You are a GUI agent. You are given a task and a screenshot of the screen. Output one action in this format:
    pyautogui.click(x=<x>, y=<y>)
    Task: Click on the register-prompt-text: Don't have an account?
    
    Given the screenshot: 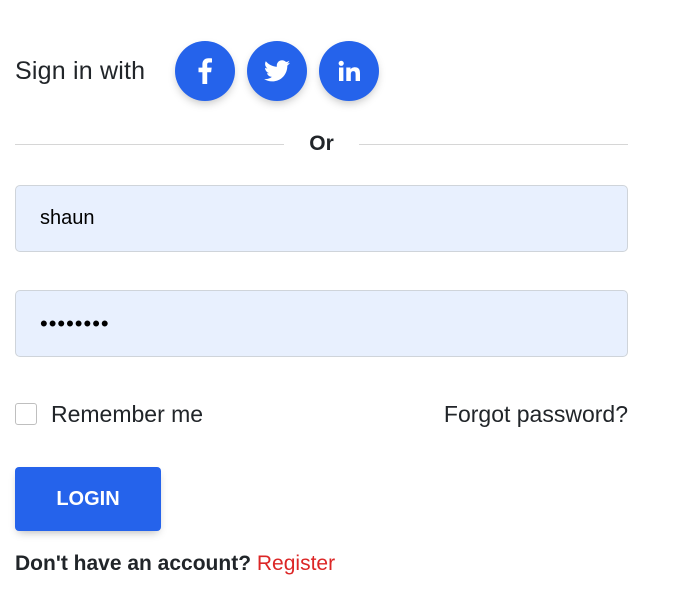 What is the action you would take?
    pyautogui.click(x=133, y=563)
    